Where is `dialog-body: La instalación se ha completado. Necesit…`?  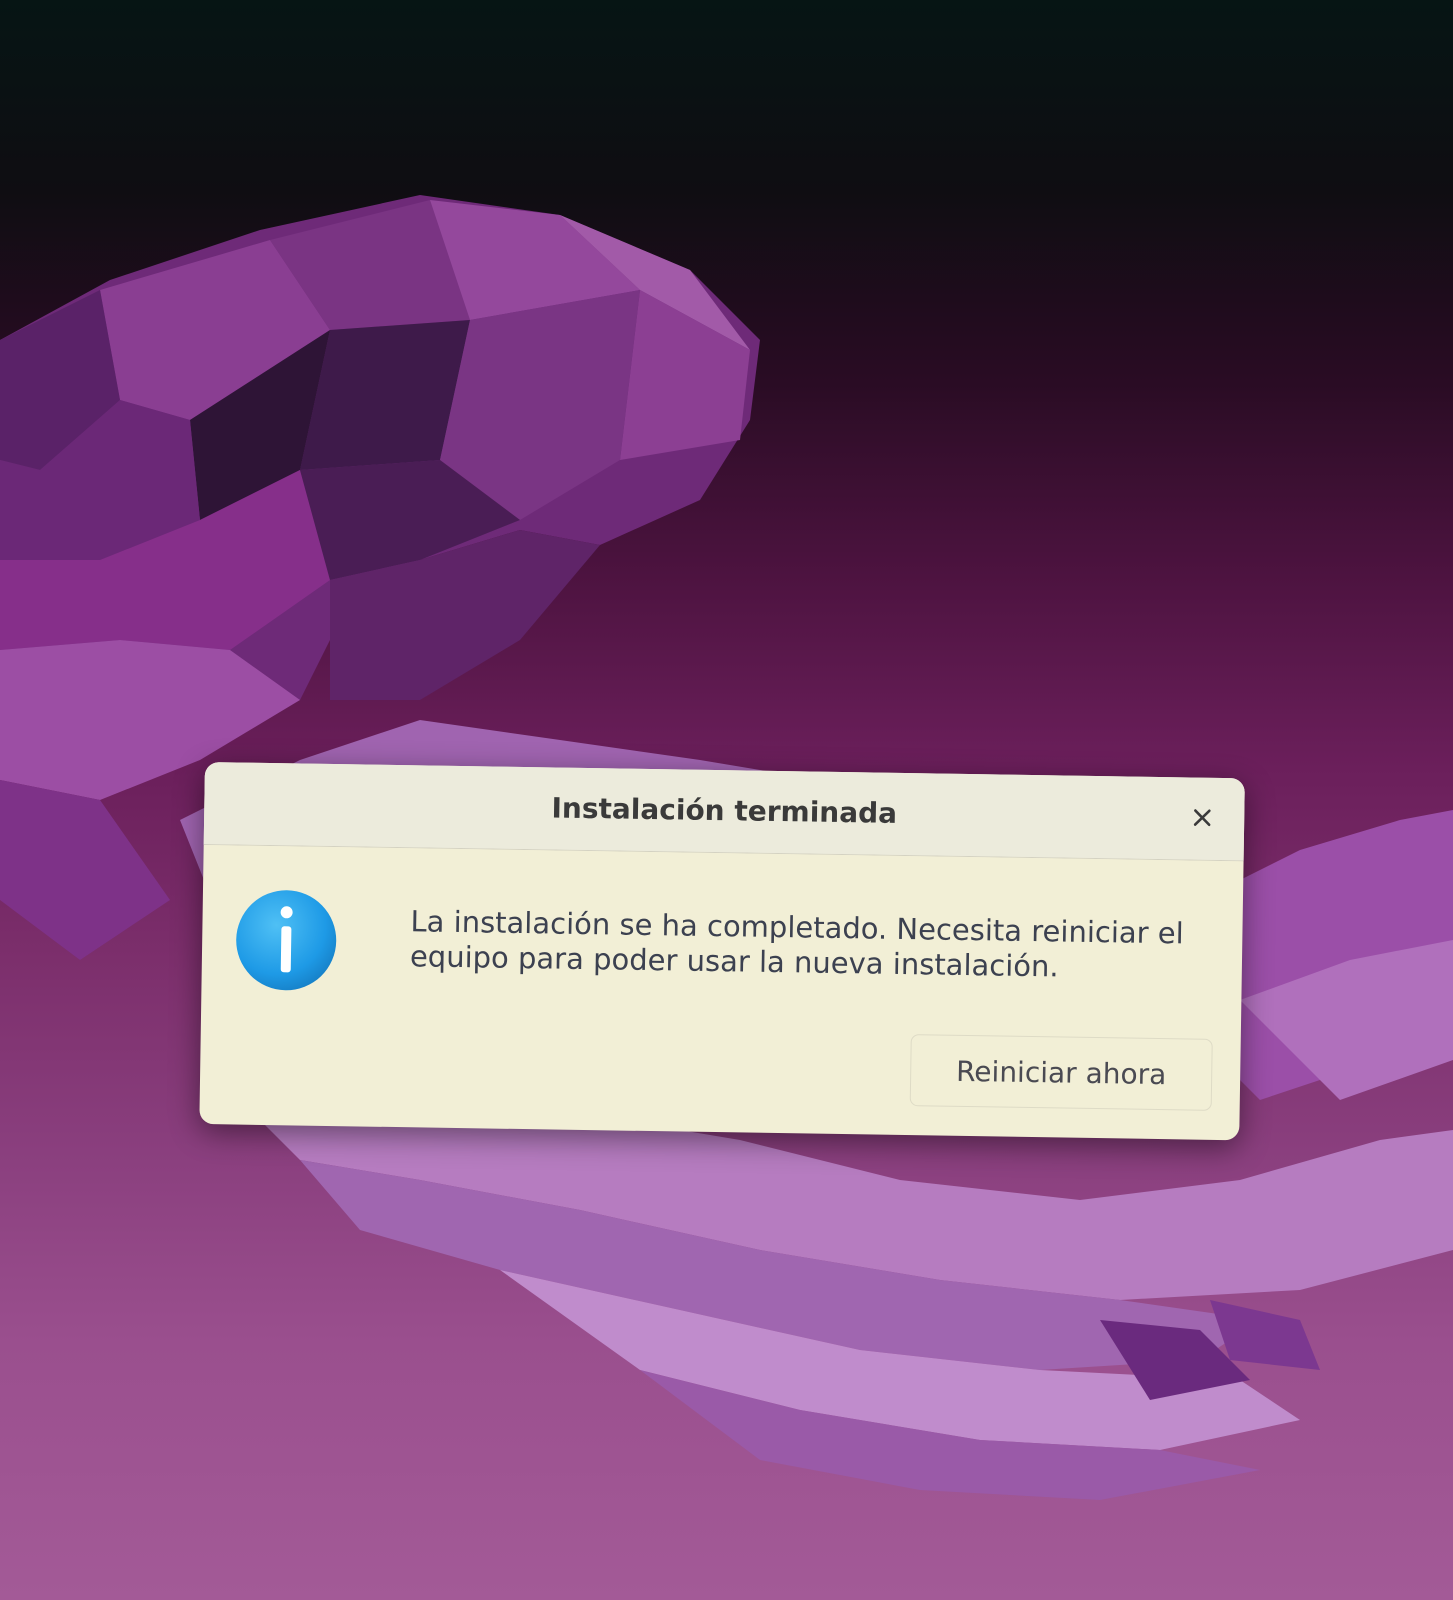 dialog-body: La instalación se ha completado. Necesit… is located at coordinates (721, 993).